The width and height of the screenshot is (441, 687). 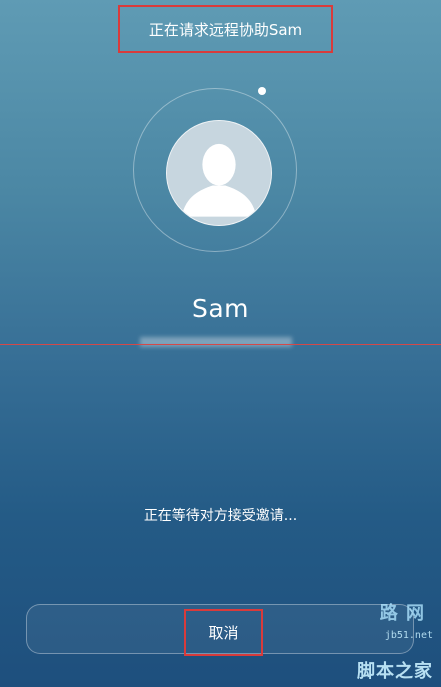 I want to click on avatar, so click(x=219, y=173).